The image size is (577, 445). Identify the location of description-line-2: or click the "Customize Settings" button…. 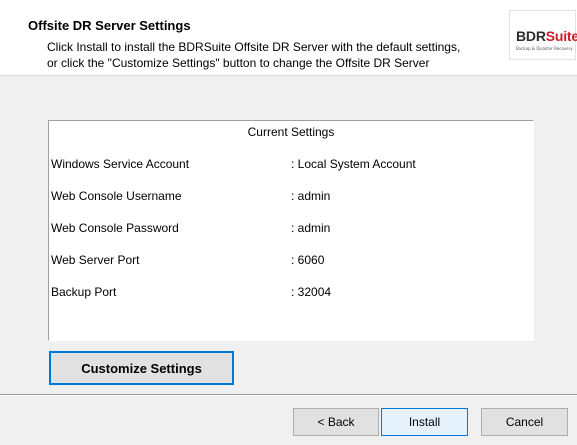
(238, 63).